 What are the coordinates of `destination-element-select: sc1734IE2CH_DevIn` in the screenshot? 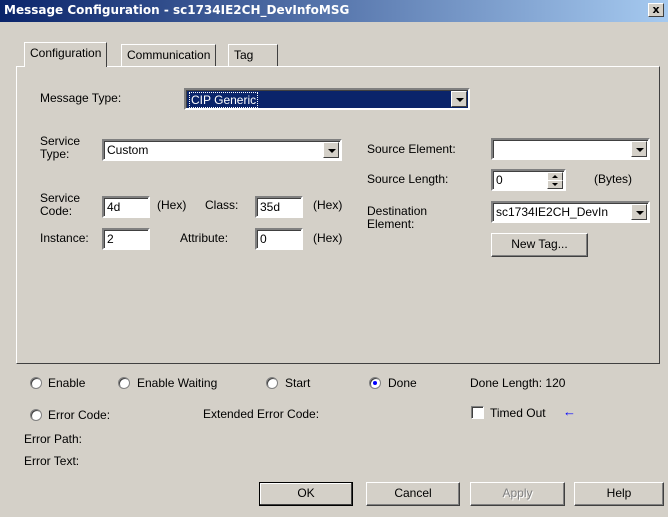 It's located at (570, 212).